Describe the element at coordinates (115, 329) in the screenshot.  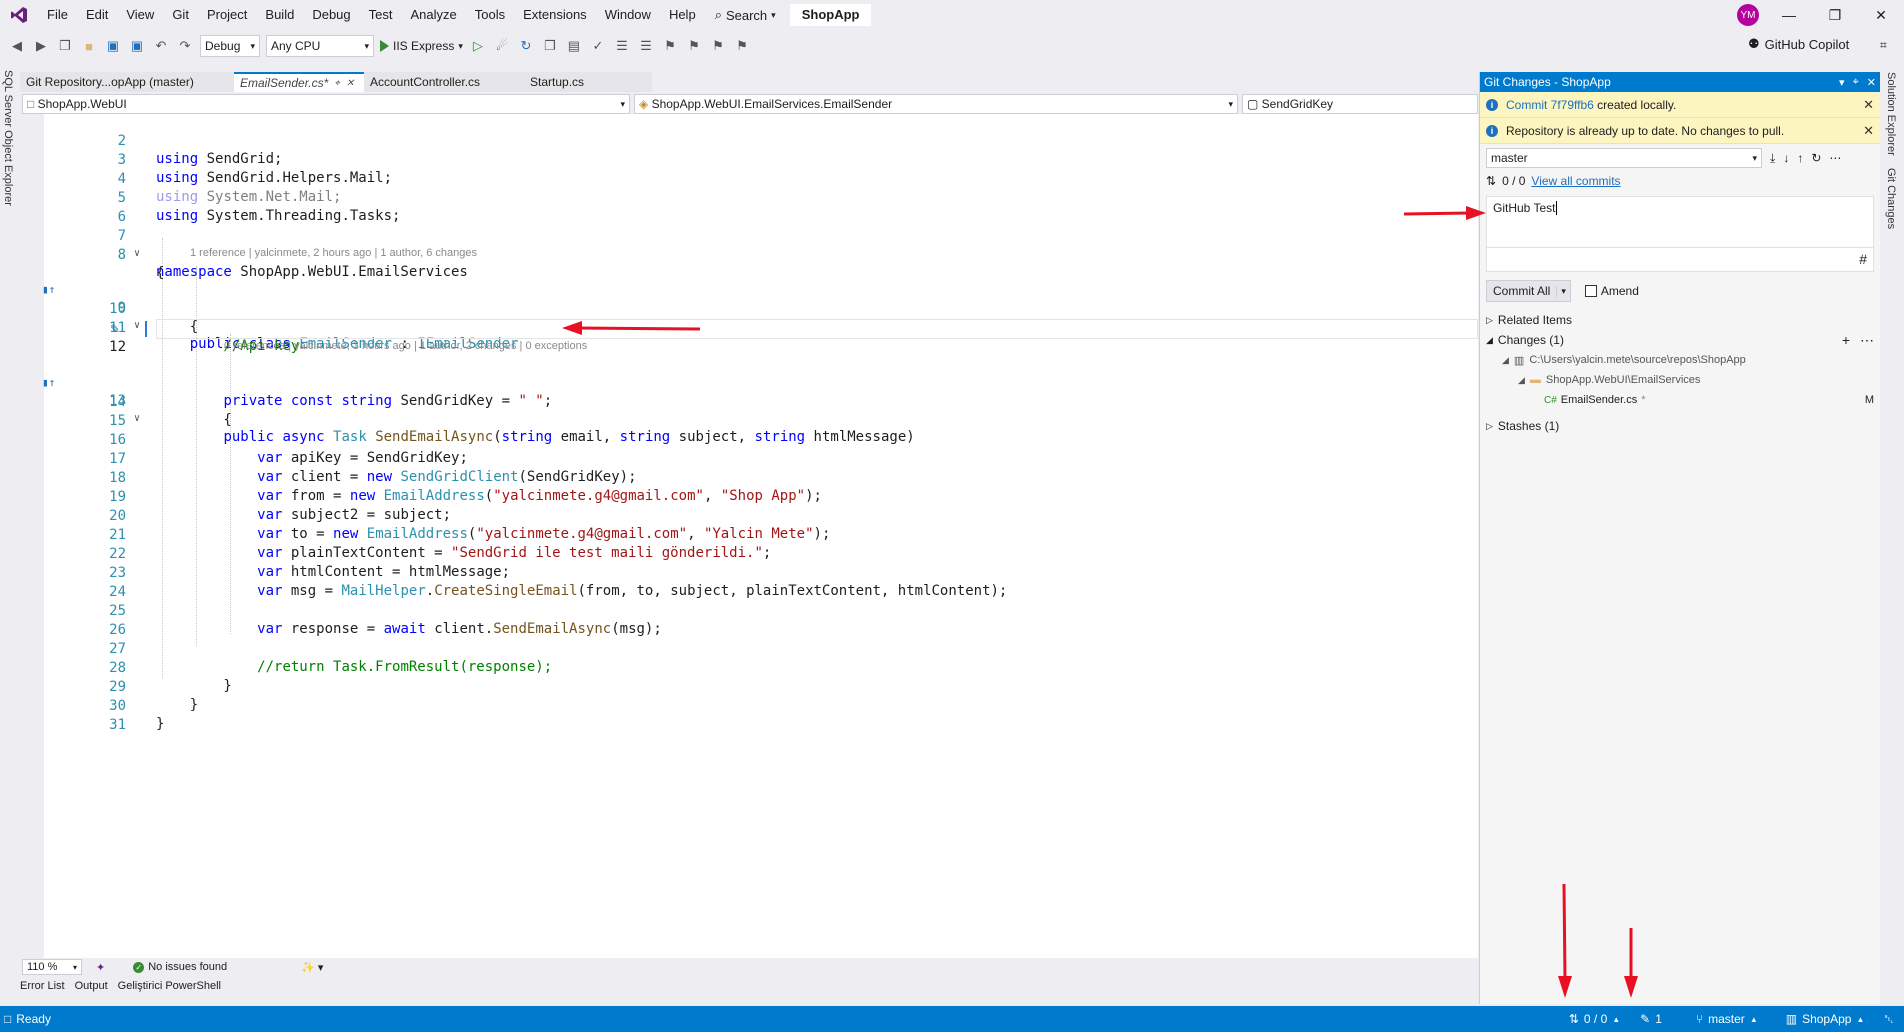
I see `quick-actions-icon: ✎` at that location.